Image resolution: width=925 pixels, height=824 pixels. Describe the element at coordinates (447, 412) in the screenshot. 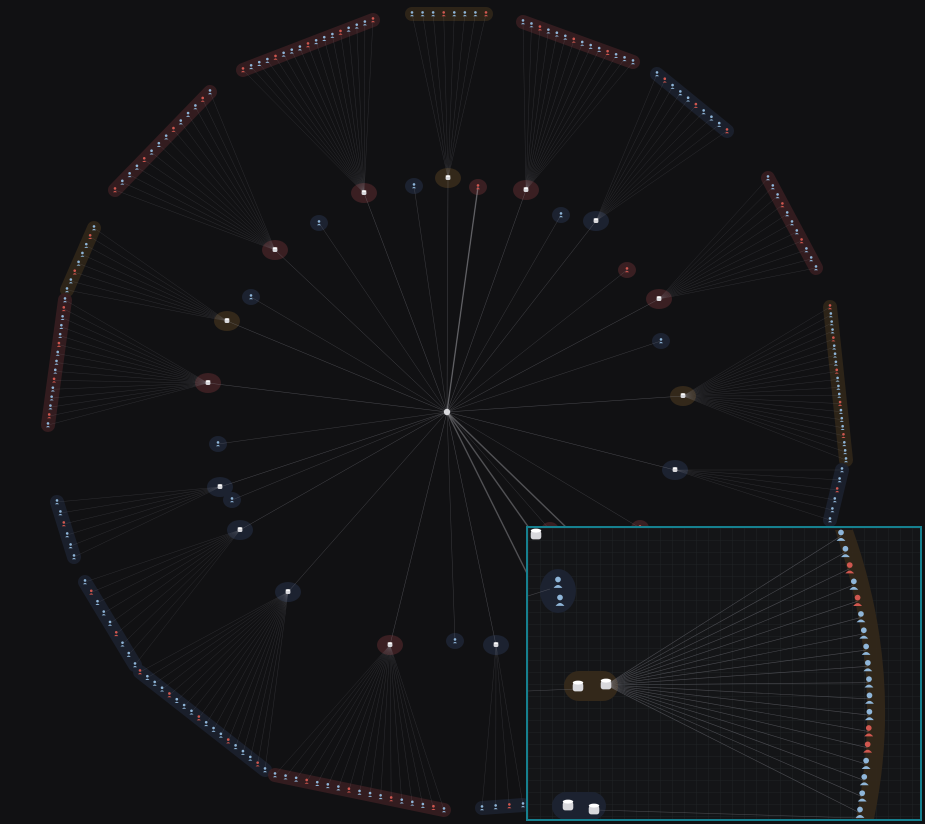

I see `server-icon` at that location.